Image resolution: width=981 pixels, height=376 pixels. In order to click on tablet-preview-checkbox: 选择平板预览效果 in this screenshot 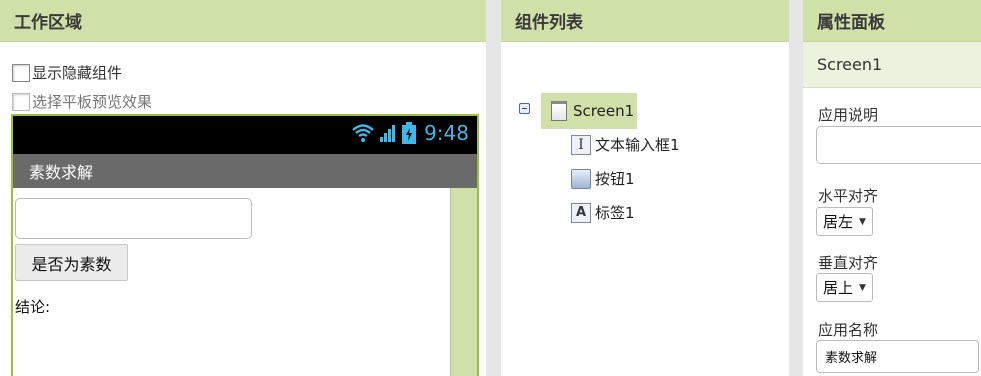, I will do `click(82, 101)`.